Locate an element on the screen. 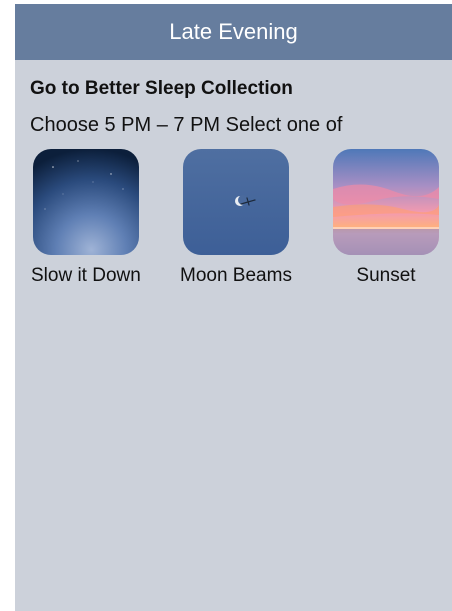 The height and width of the screenshot is (611, 452). sound-label: Slow it Down is located at coordinates (86, 275).